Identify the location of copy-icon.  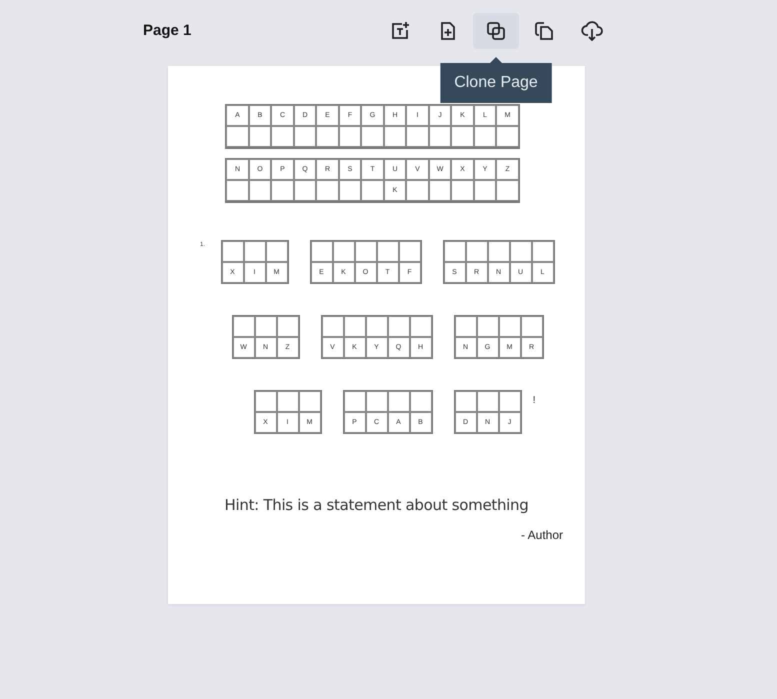
(544, 31).